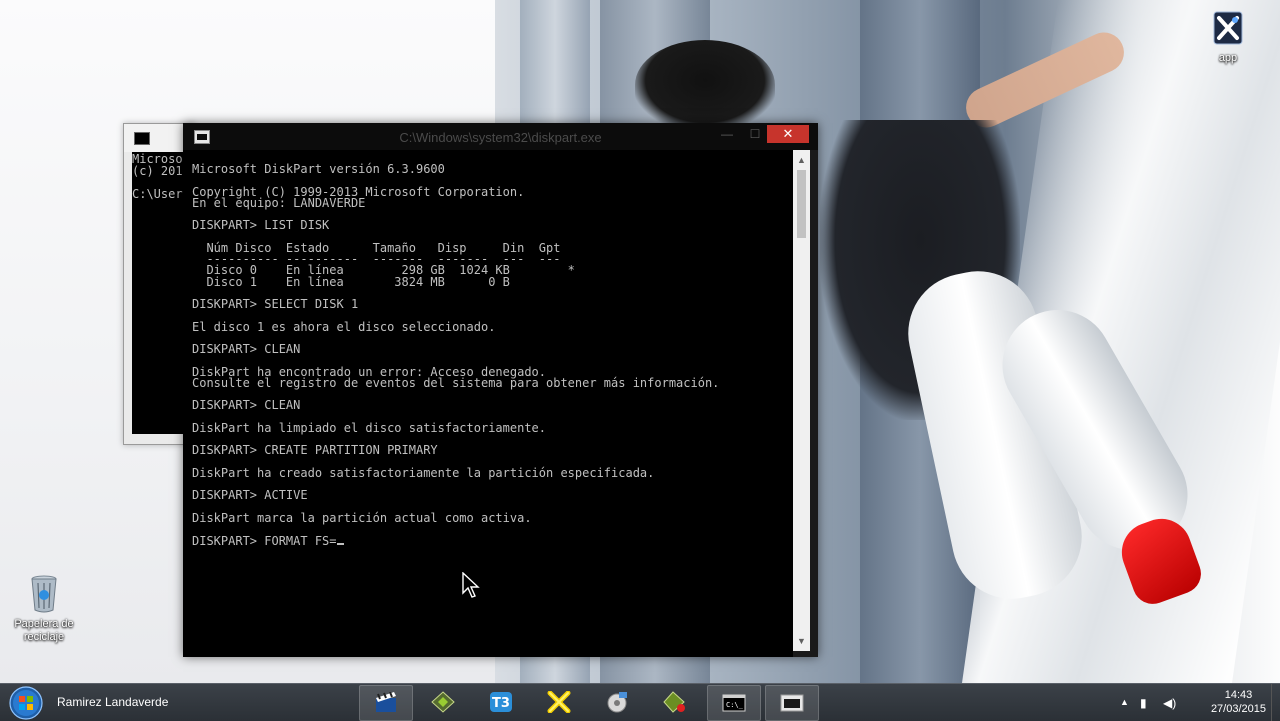 The height and width of the screenshot is (721, 1280). I want to click on scroll-up-arrow-icon: ▲, so click(801, 160).